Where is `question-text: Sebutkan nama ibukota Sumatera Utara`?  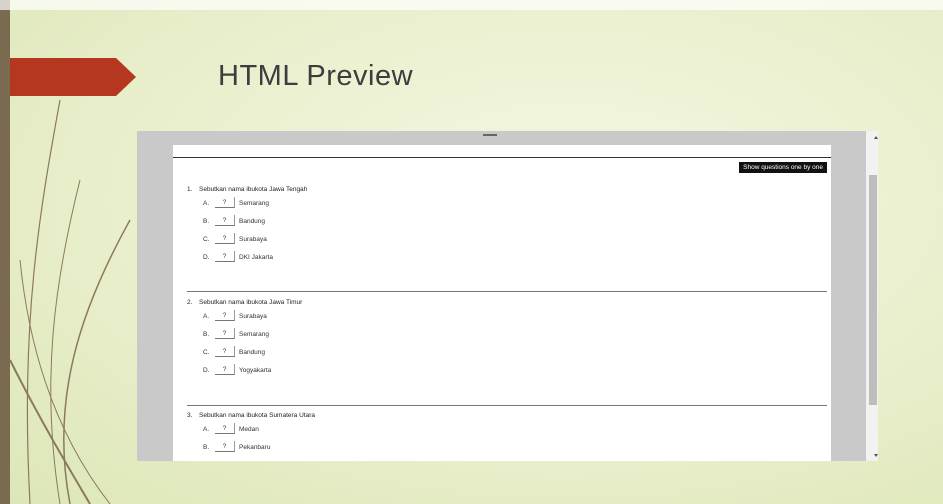
question-text: Sebutkan nama ibukota Sumatera Utara is located at coordinates (257, 415).